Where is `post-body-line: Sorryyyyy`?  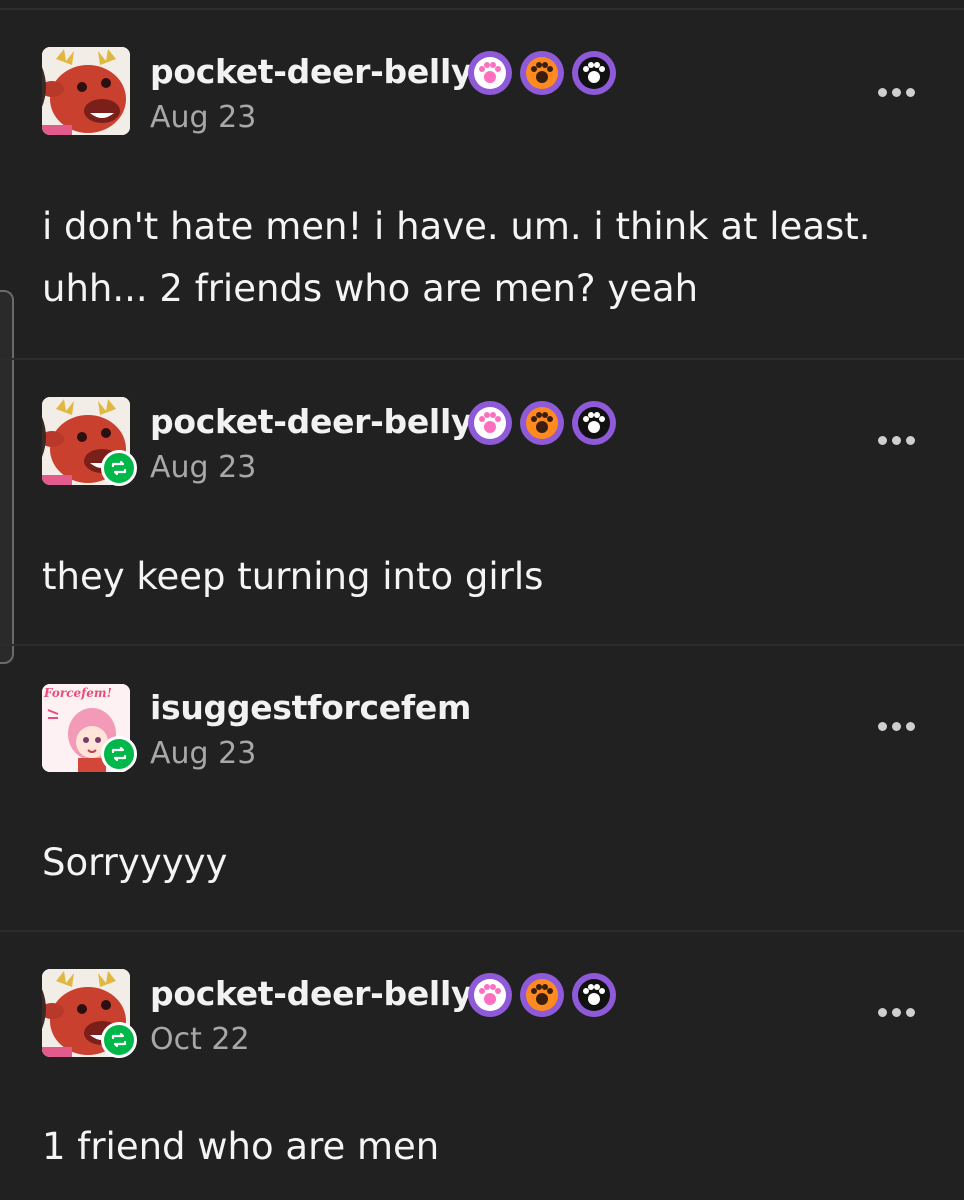 post-body-line: Sorryyyyy is located at coordinates (135, 862).